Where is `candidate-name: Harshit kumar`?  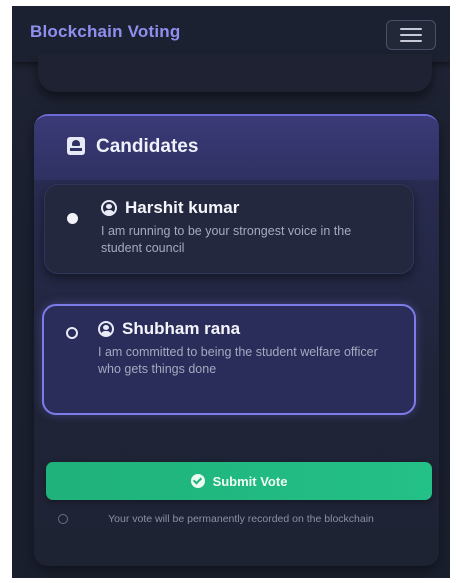
candidate-name: Harshit kumar is located at coordinates (182, 207).